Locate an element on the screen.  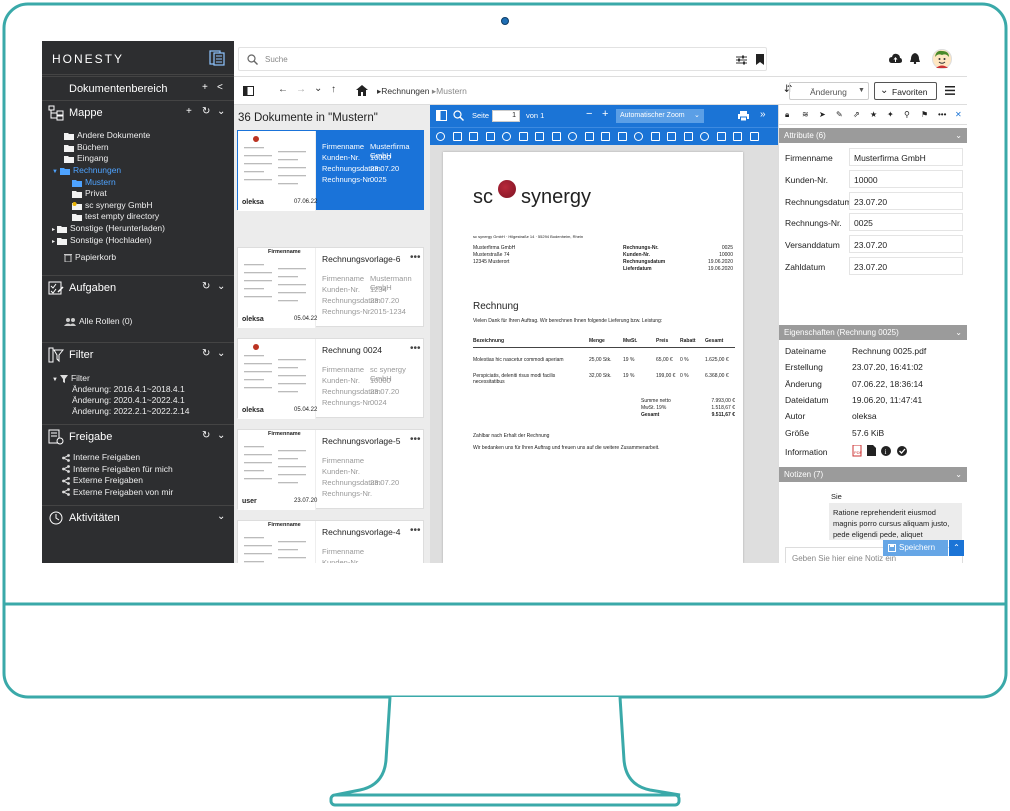
bookmark-star-icon: ✦ is located at coordinates (890, 114).